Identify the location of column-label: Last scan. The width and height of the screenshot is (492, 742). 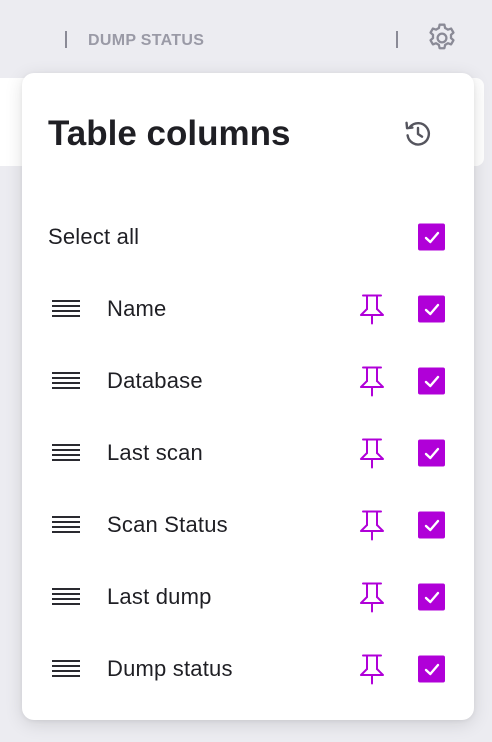
(155, 452).